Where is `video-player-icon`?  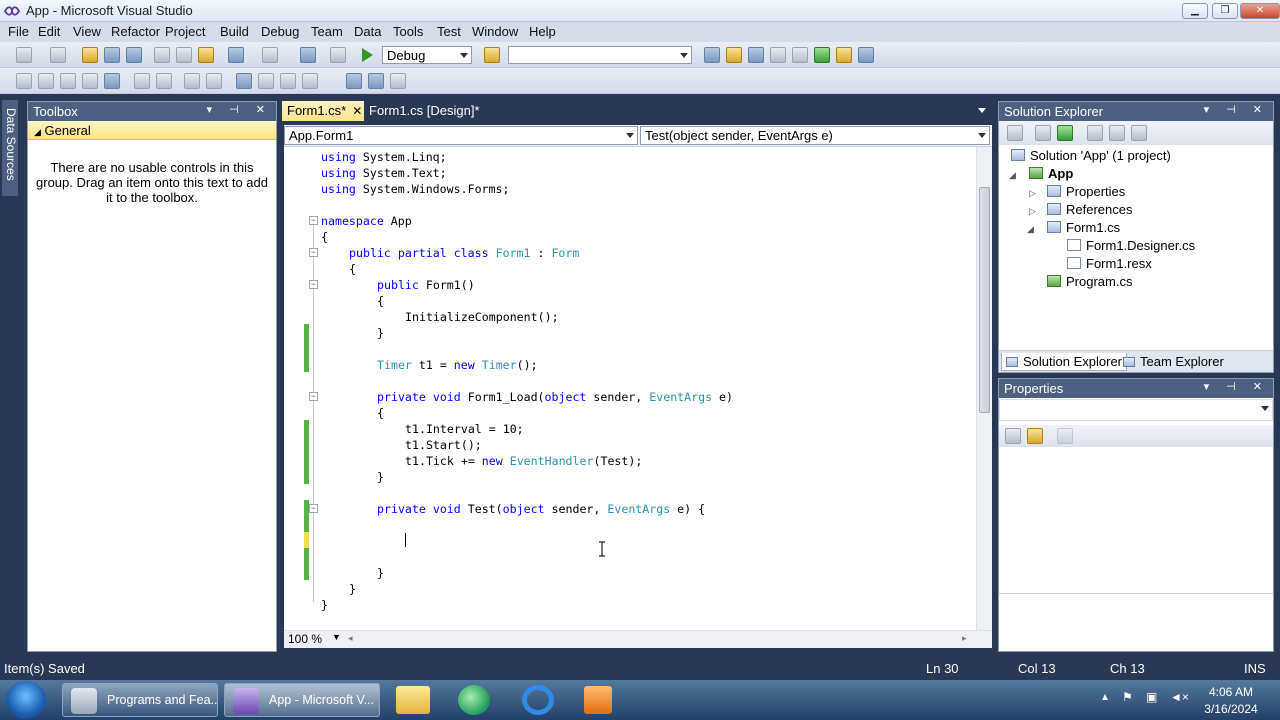 video-player-icon is located at coordinates (598, 700).